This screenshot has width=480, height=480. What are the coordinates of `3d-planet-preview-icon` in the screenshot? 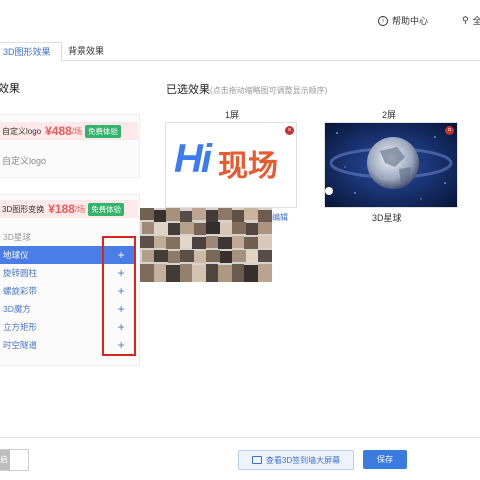 It's located at (391, 165).